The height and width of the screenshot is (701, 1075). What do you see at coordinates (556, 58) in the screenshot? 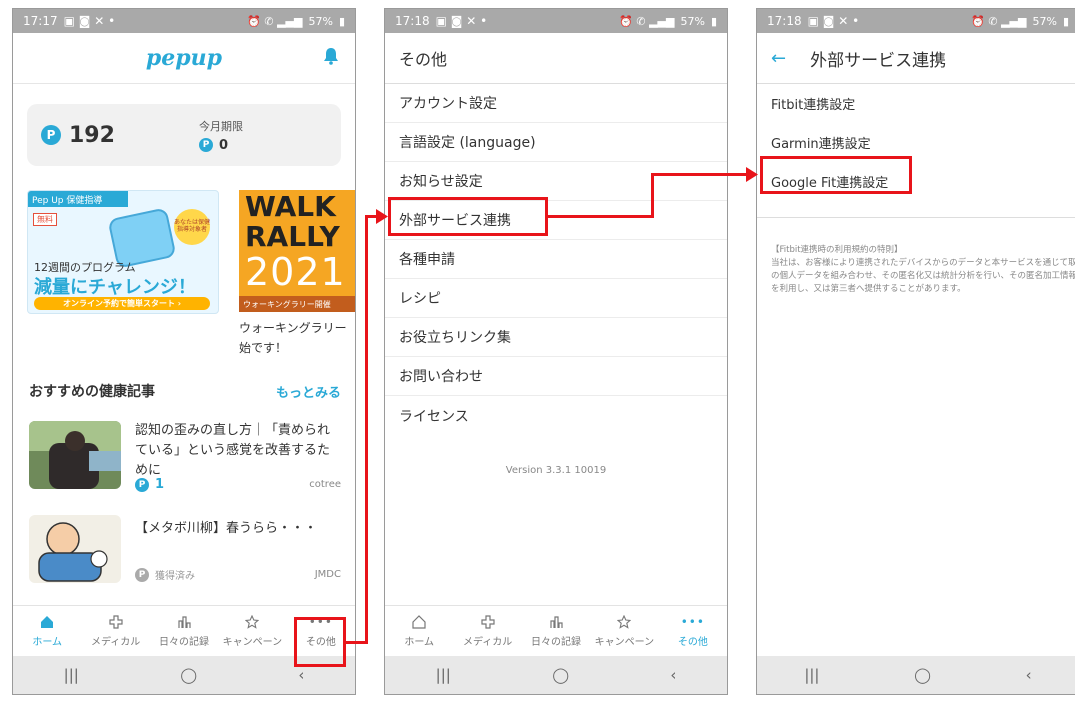
I see `page-title: その他` at bounding box center [556, 58].